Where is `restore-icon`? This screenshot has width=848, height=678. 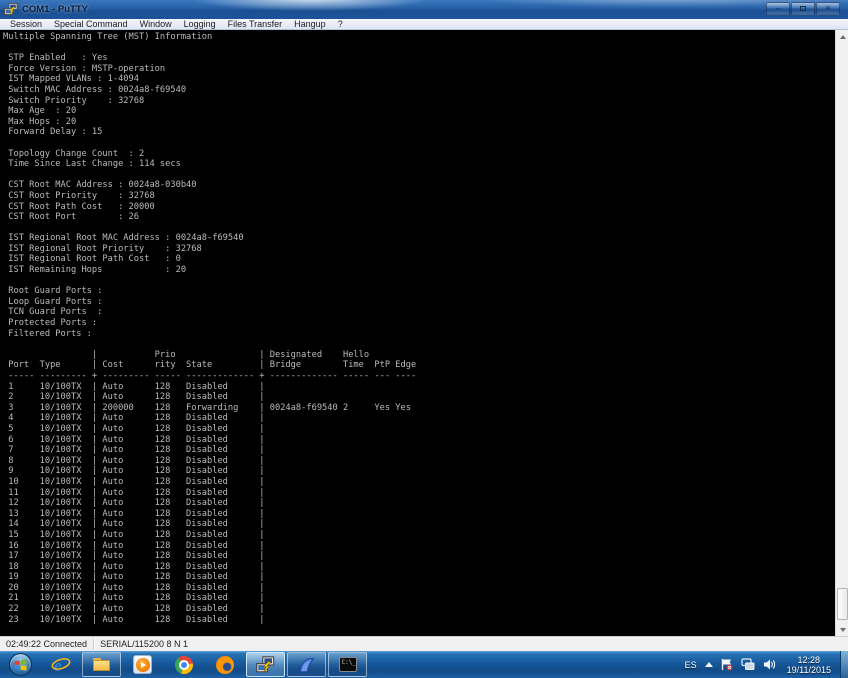 restore-icon is located at coordinates (803, 8).